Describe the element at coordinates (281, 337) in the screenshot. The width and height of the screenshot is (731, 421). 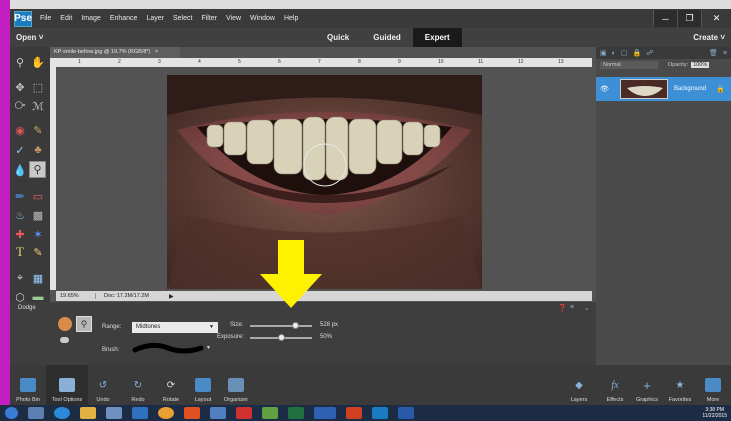
I see `exposure-slider-knob` at that location.